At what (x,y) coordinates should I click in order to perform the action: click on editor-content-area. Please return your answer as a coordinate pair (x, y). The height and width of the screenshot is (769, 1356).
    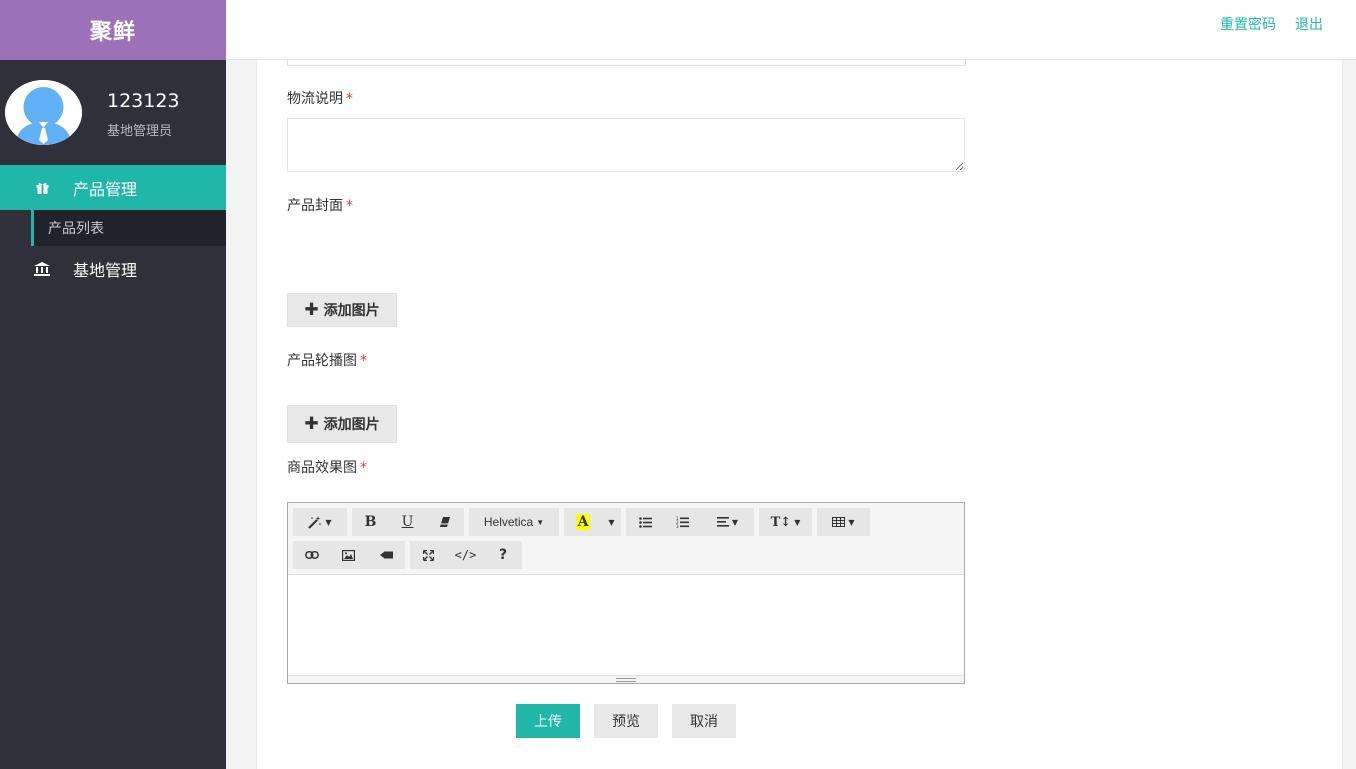
    Looking at the image, I should click on (626, 626).